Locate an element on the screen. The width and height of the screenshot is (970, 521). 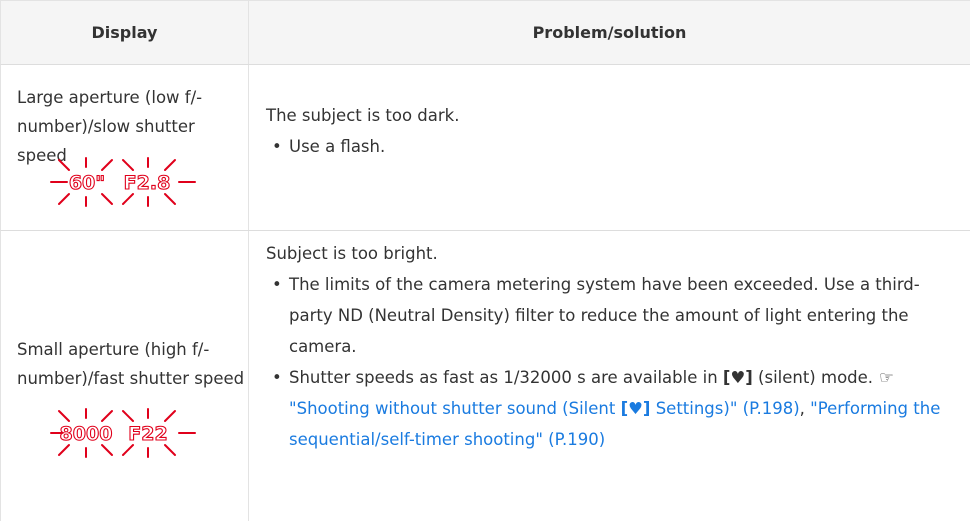
link-text: Settings)" (P.198) is located at coordinates (727, 408).